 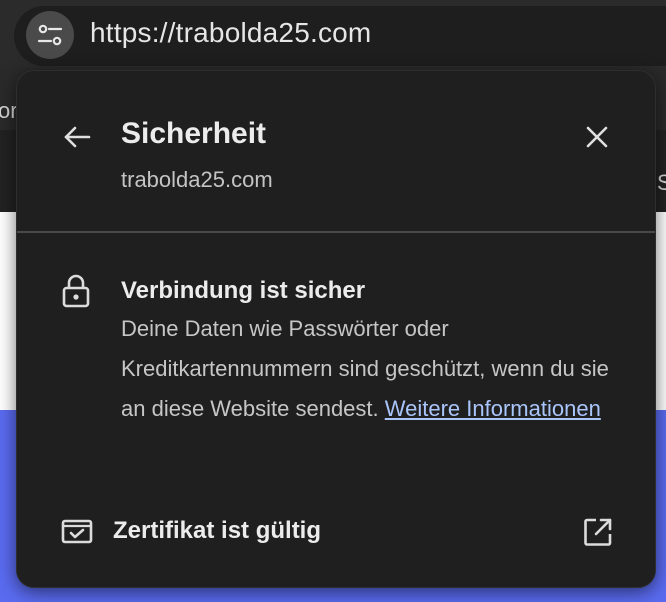 What do you see at coordinates (598, 532) in the screenshot?
I see `open-in-new-icon` at bounding box center [598, 532].